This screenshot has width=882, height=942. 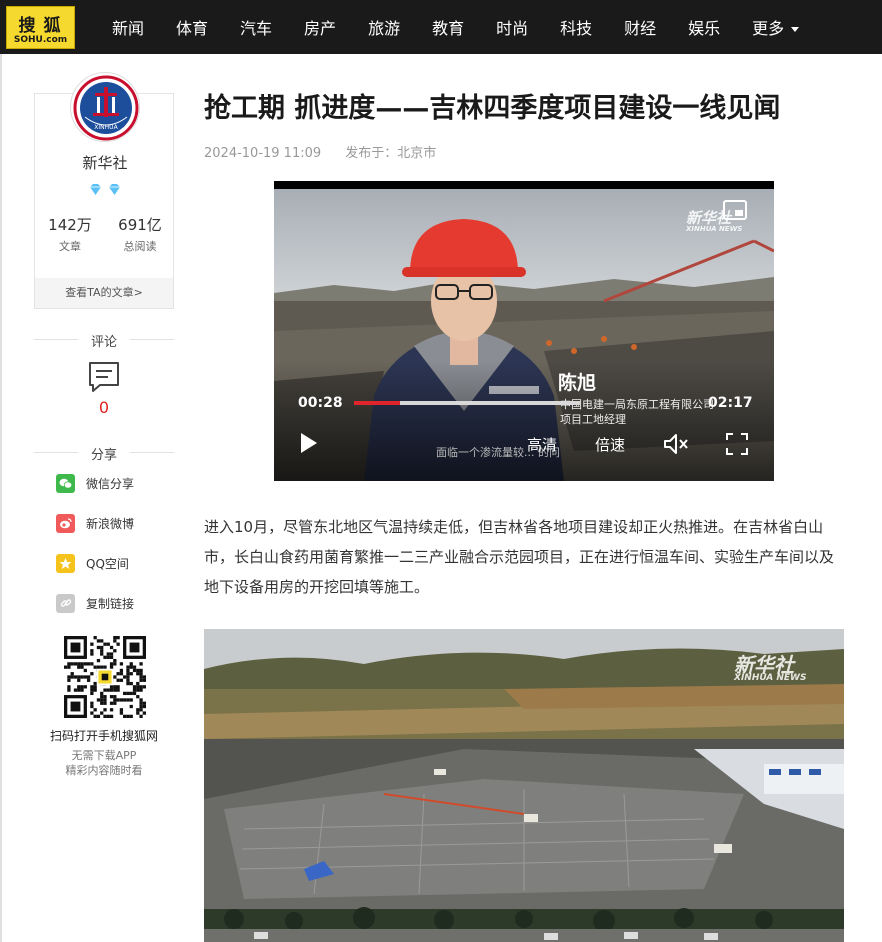 I want to click on reads-count: 691亿, so click(x=140, y=225).